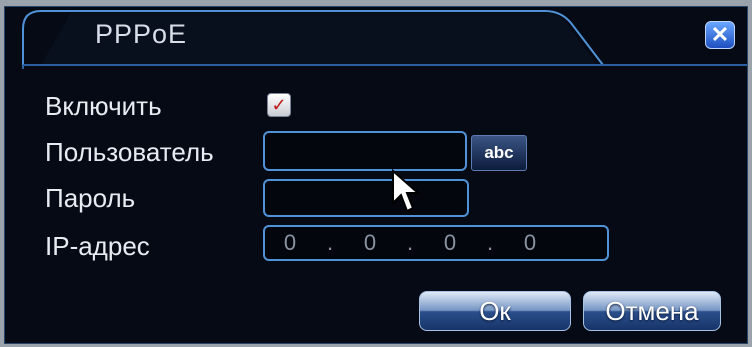 The width and height of the screenshot is (752, 347). Describe the element at coordinates (530, 242) in the screenshot. I see `ip-octet-4: 0` at that location.